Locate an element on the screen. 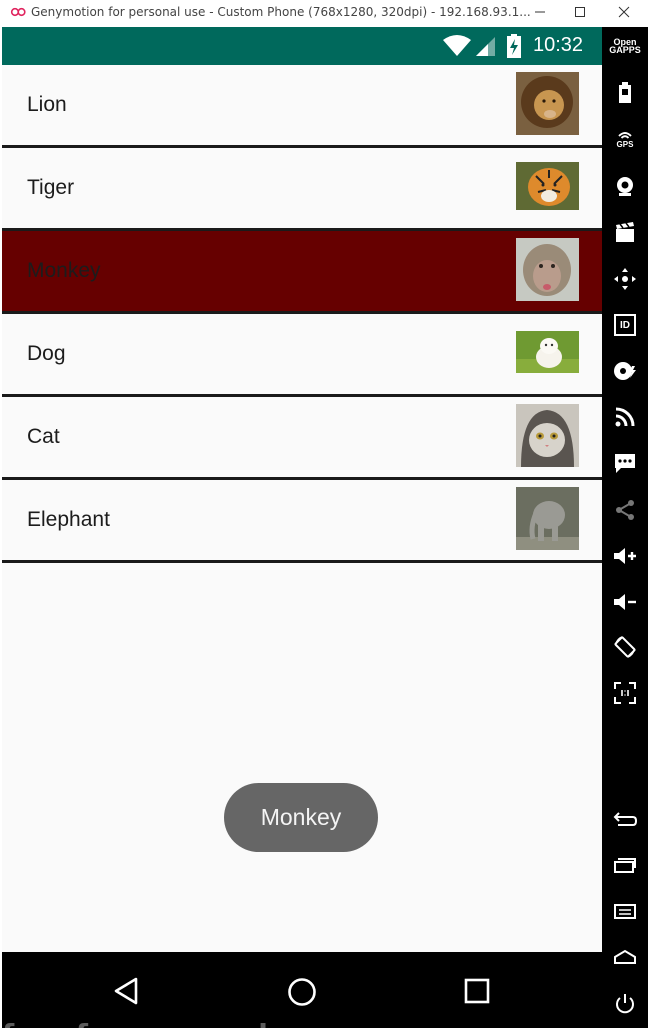 The image size is (648, 1028). sms-button is located at coordinates (625, 463).